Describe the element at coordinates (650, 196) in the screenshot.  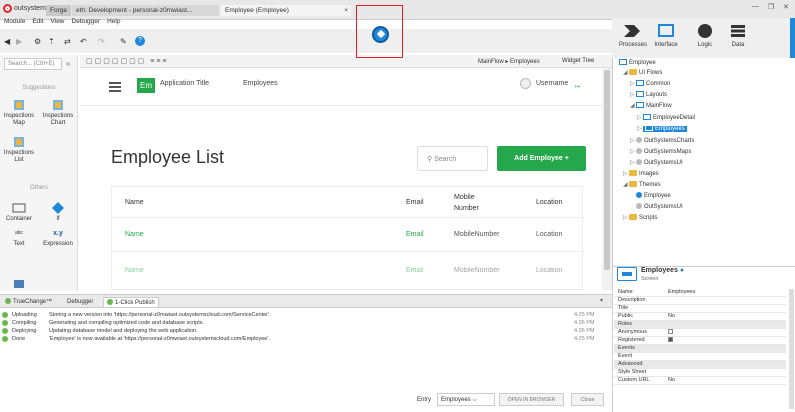
I see `tree-theme-employee: Employee` at that location.